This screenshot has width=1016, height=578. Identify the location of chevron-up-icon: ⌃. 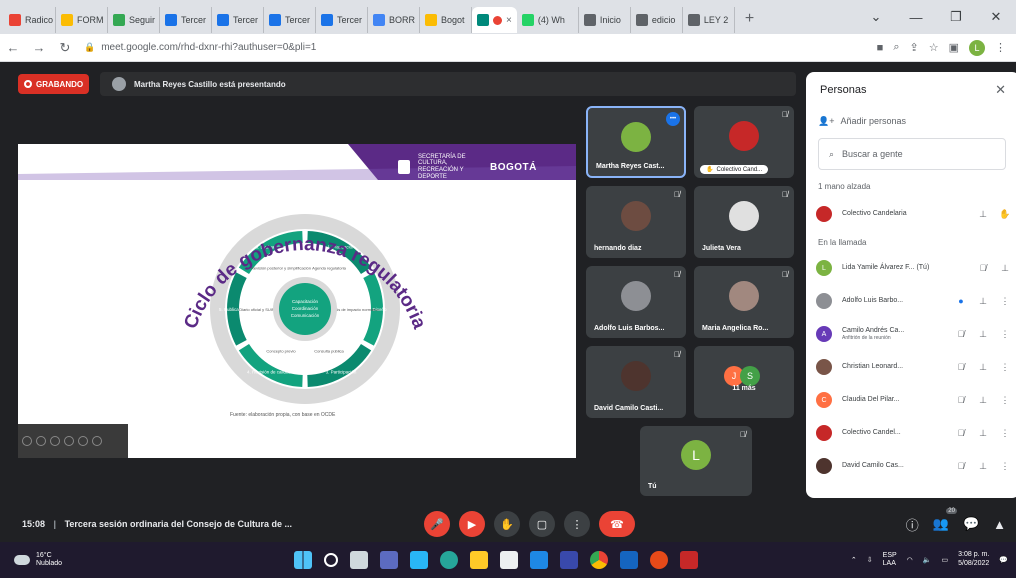
(854, 560).